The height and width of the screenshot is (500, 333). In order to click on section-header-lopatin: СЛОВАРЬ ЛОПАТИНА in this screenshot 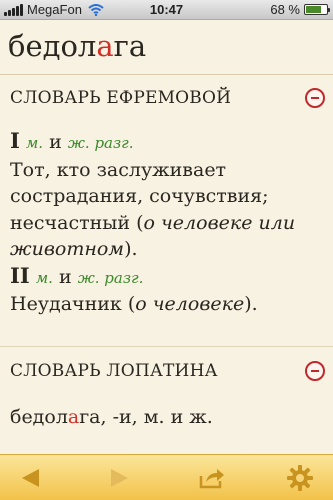, I will do `click(167, 371)`.